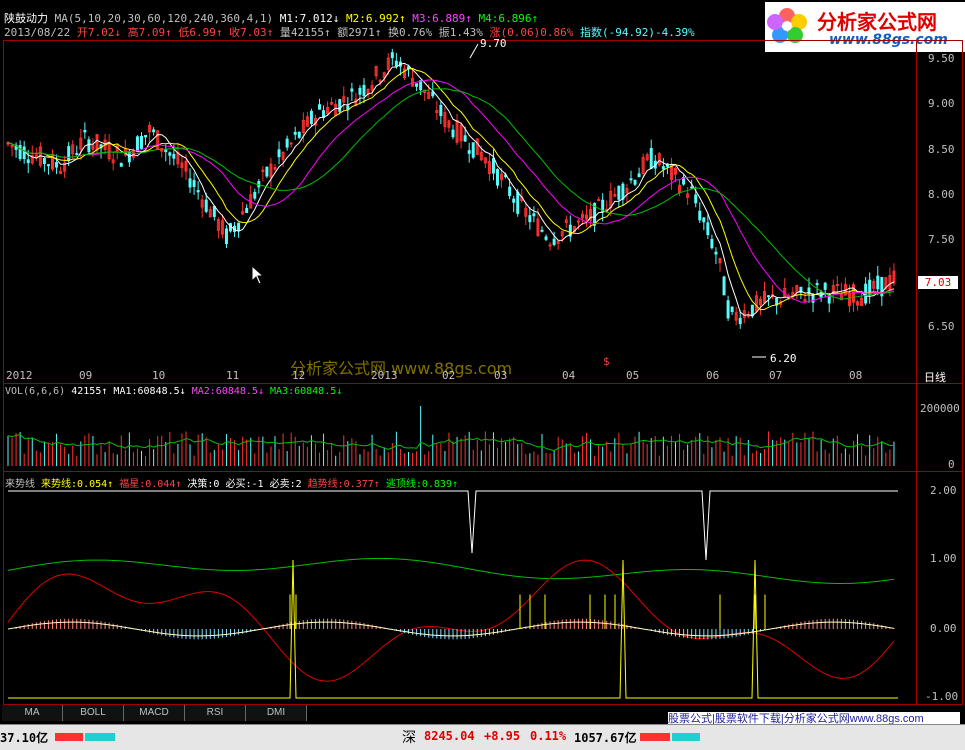 This screenshot has width=965, height=750. Describe the element at coordinates (943, 558) in the screenshot. I see `ind-y-tick: 1.00` at that location.